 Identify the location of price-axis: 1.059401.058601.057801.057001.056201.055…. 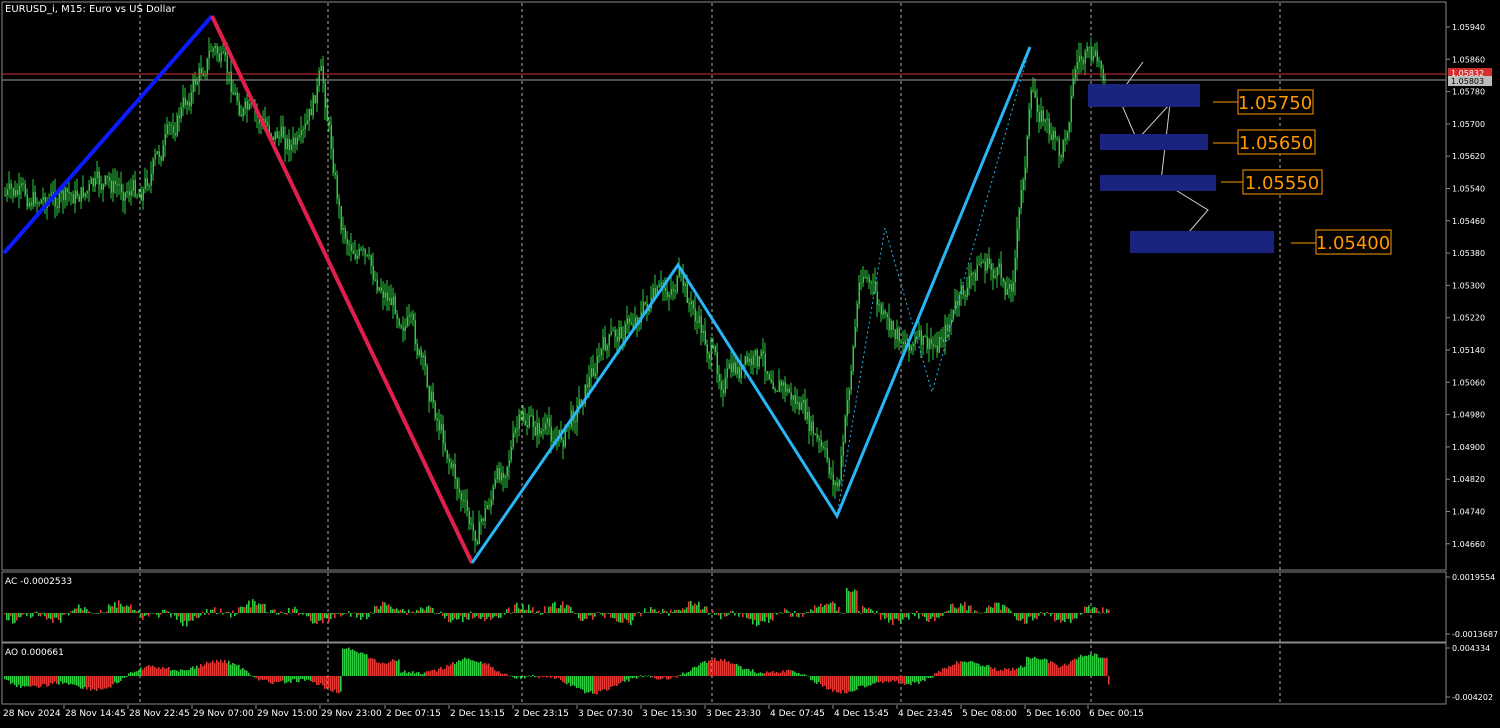
(1465, 286).